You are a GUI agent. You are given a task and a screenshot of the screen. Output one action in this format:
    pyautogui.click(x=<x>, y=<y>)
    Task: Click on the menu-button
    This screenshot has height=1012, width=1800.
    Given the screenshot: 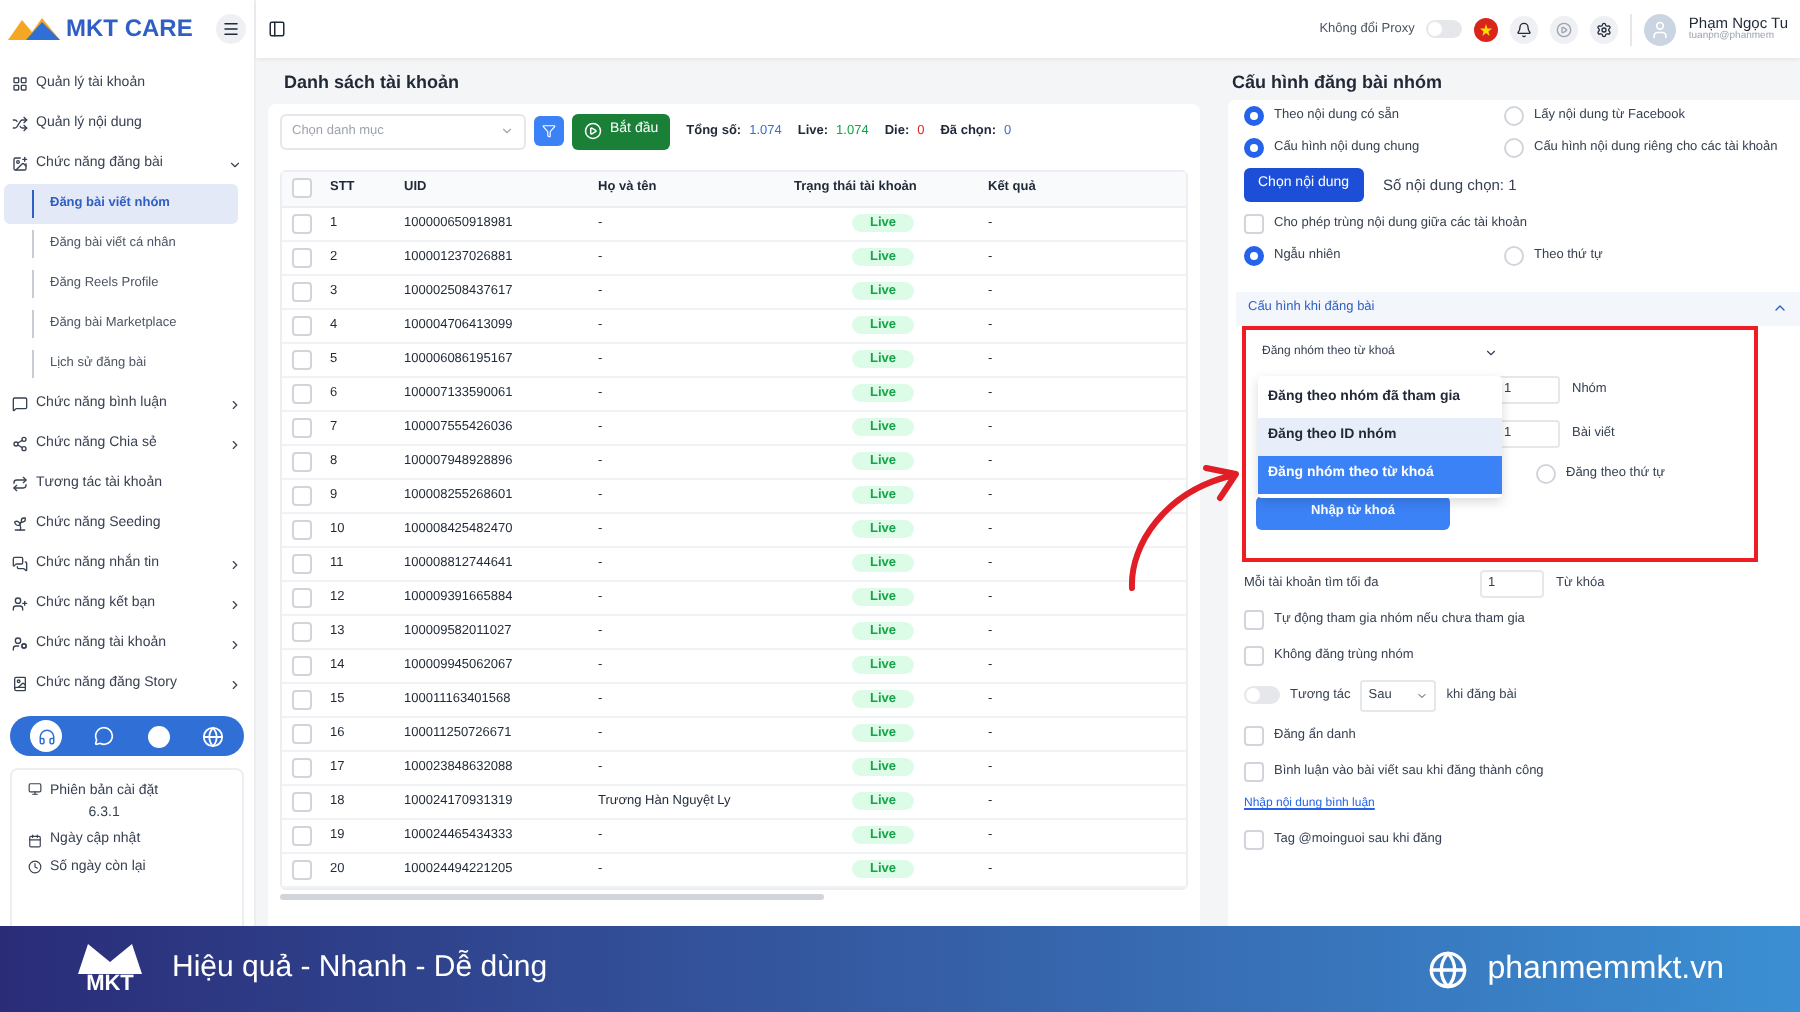 What is the action you would take?
    pyautogui.click(x=231, y=28)
    